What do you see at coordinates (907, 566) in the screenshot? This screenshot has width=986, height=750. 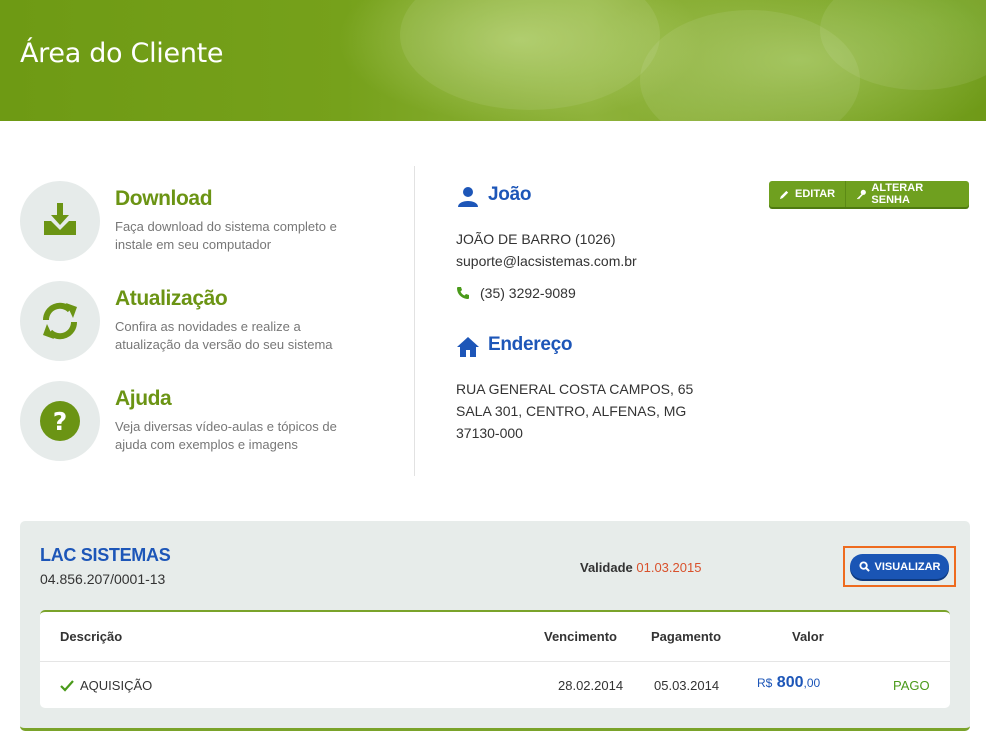 I see `view-button-label: VISUALIZAR` at bounding box center [907, 566].